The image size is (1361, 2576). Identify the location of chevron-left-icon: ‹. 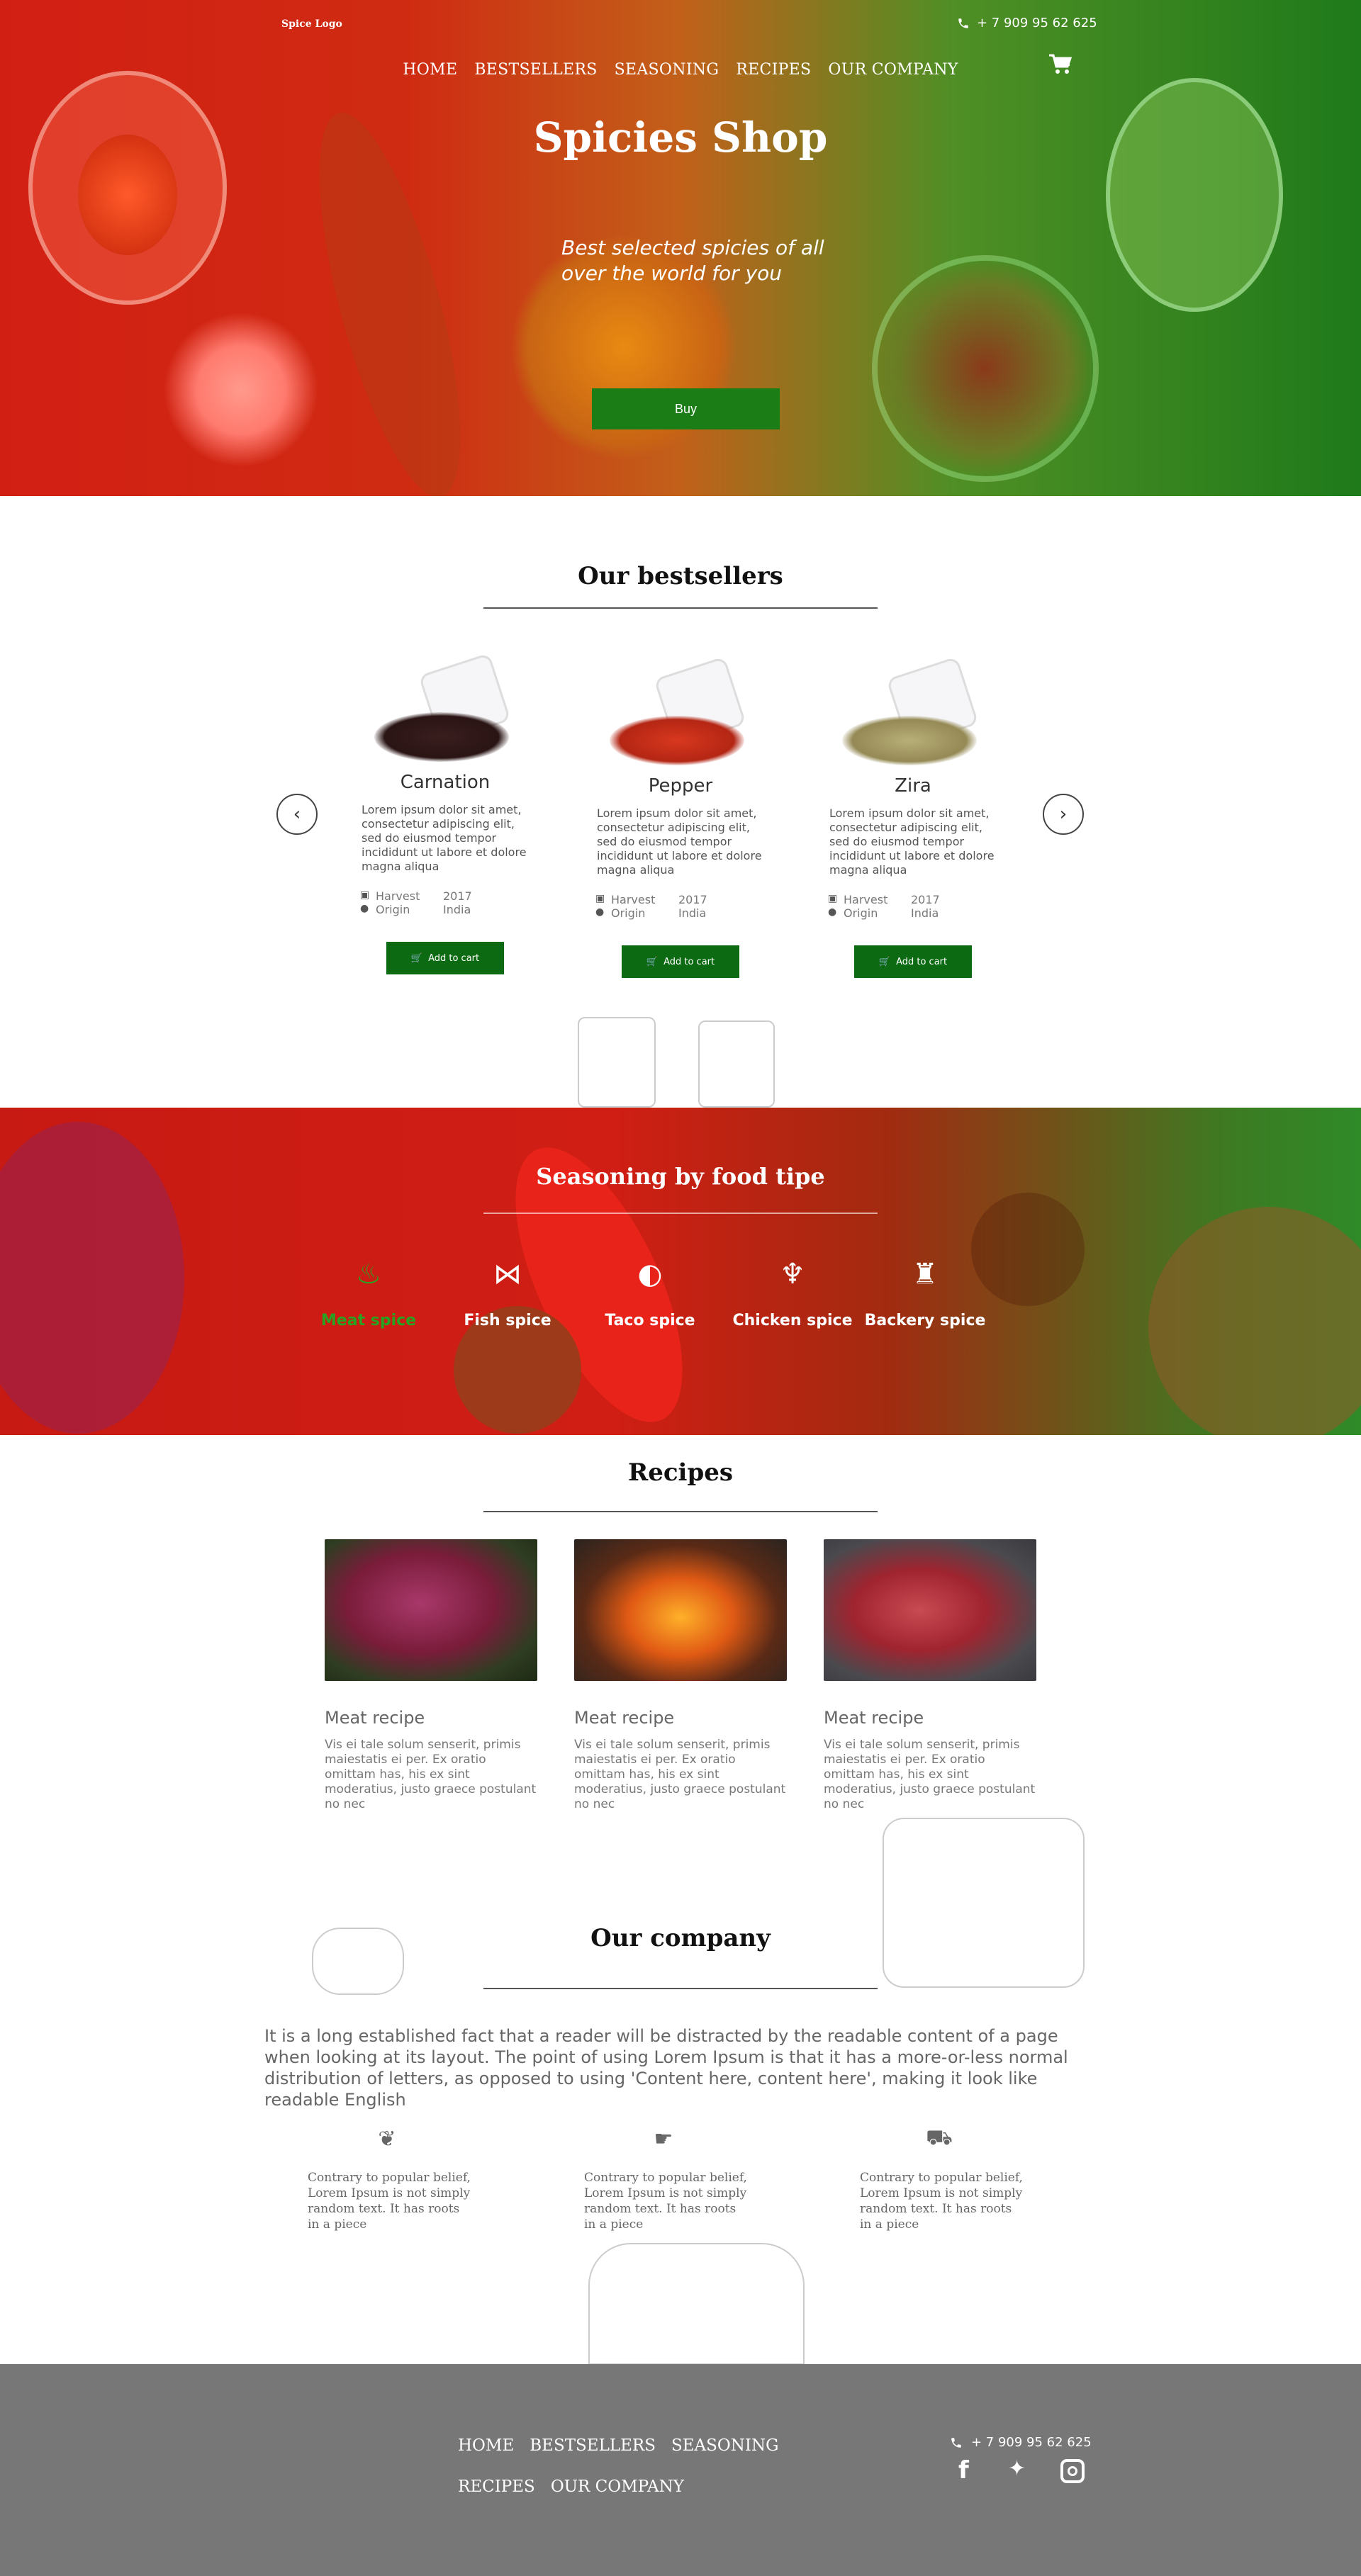
(297, 815).